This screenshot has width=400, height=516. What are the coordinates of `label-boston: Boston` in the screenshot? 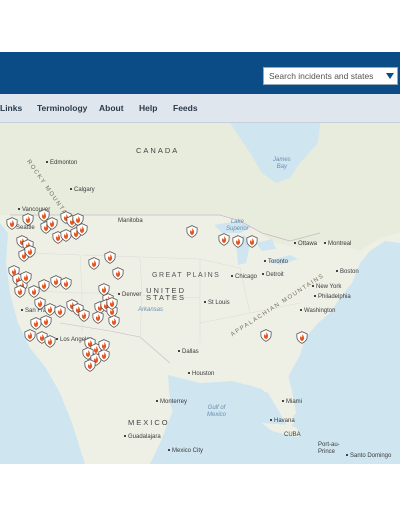 It's located at (347, 272).